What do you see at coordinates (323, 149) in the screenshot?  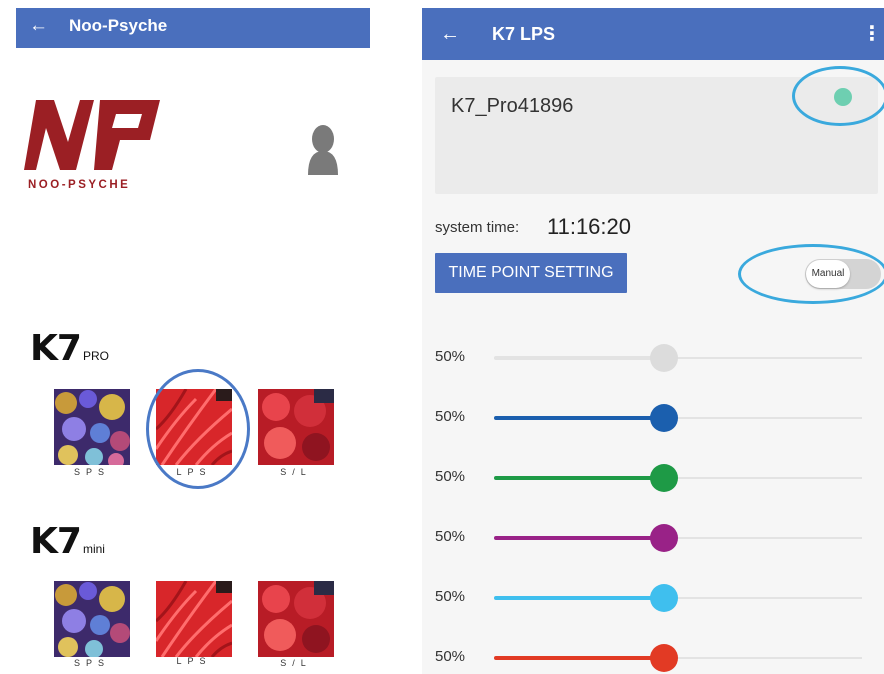 I see `profile-icon` at bounding box center [323, 149].